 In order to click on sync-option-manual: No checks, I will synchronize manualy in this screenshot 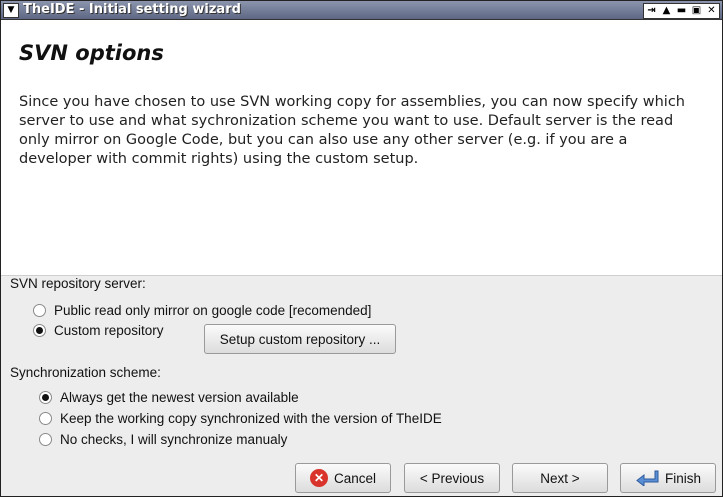, I will do `click(163, 439)`.